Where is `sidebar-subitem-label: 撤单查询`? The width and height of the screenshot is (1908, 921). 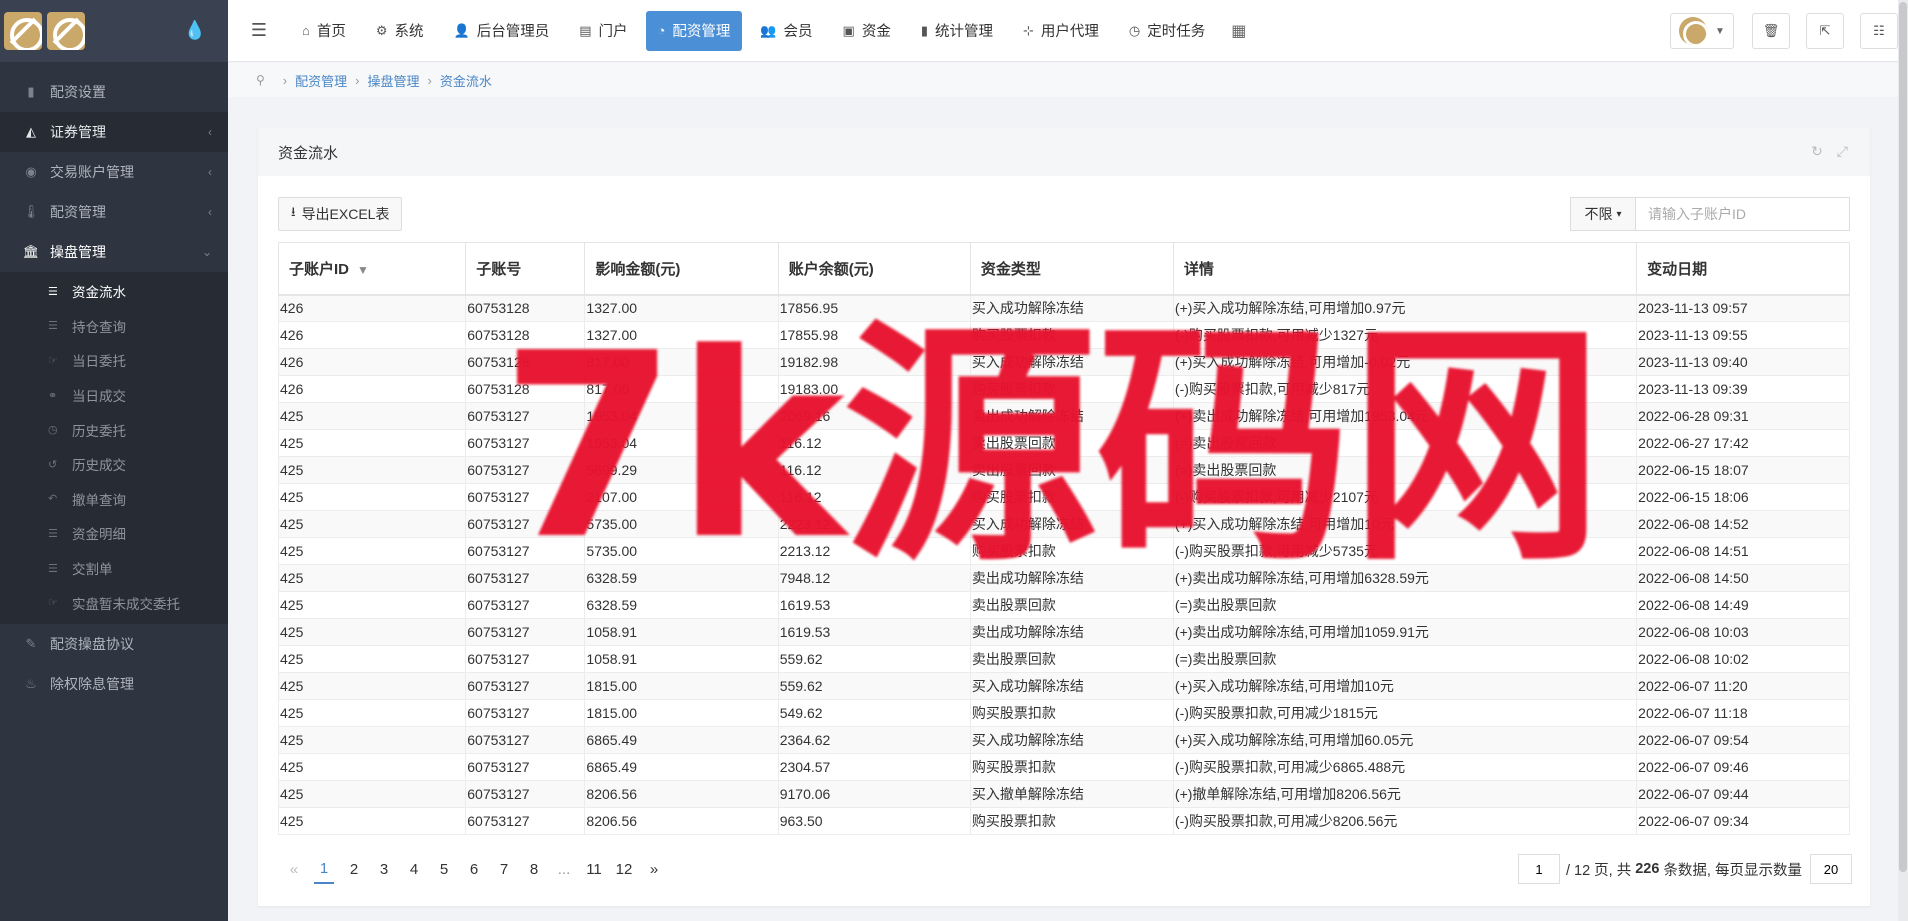
sidebar-subitem-label: 撤单查询 is located at coordinates (99, 500).